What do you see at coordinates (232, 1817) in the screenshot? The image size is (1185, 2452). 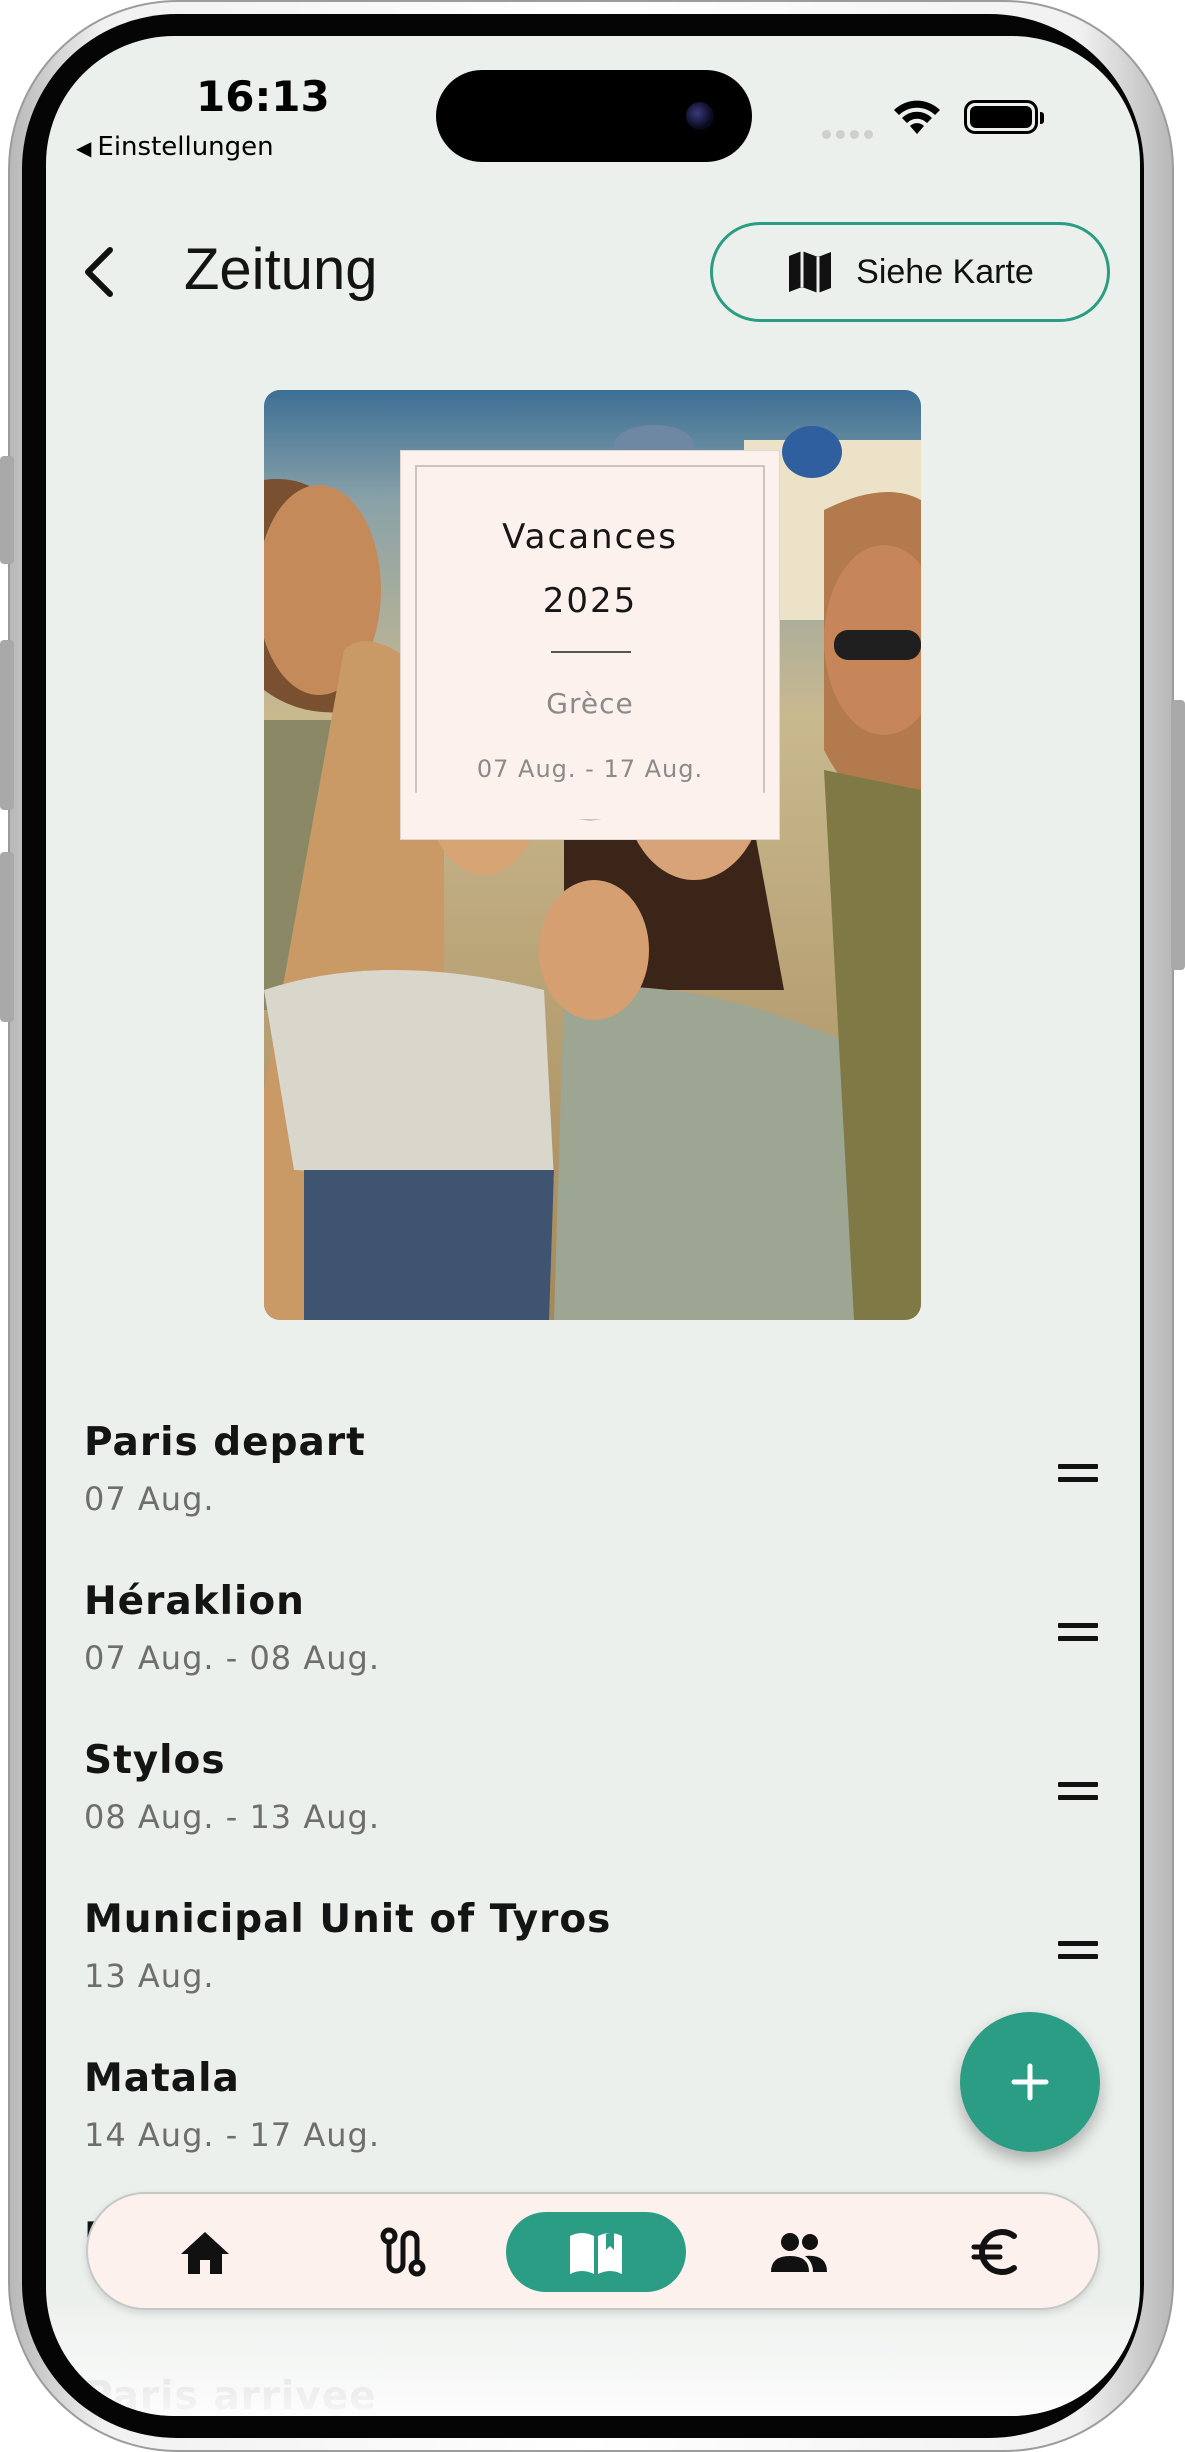 I see `stop-dates: 08 Aug. - 13 Aug.` at bounding box center [232, 1817].